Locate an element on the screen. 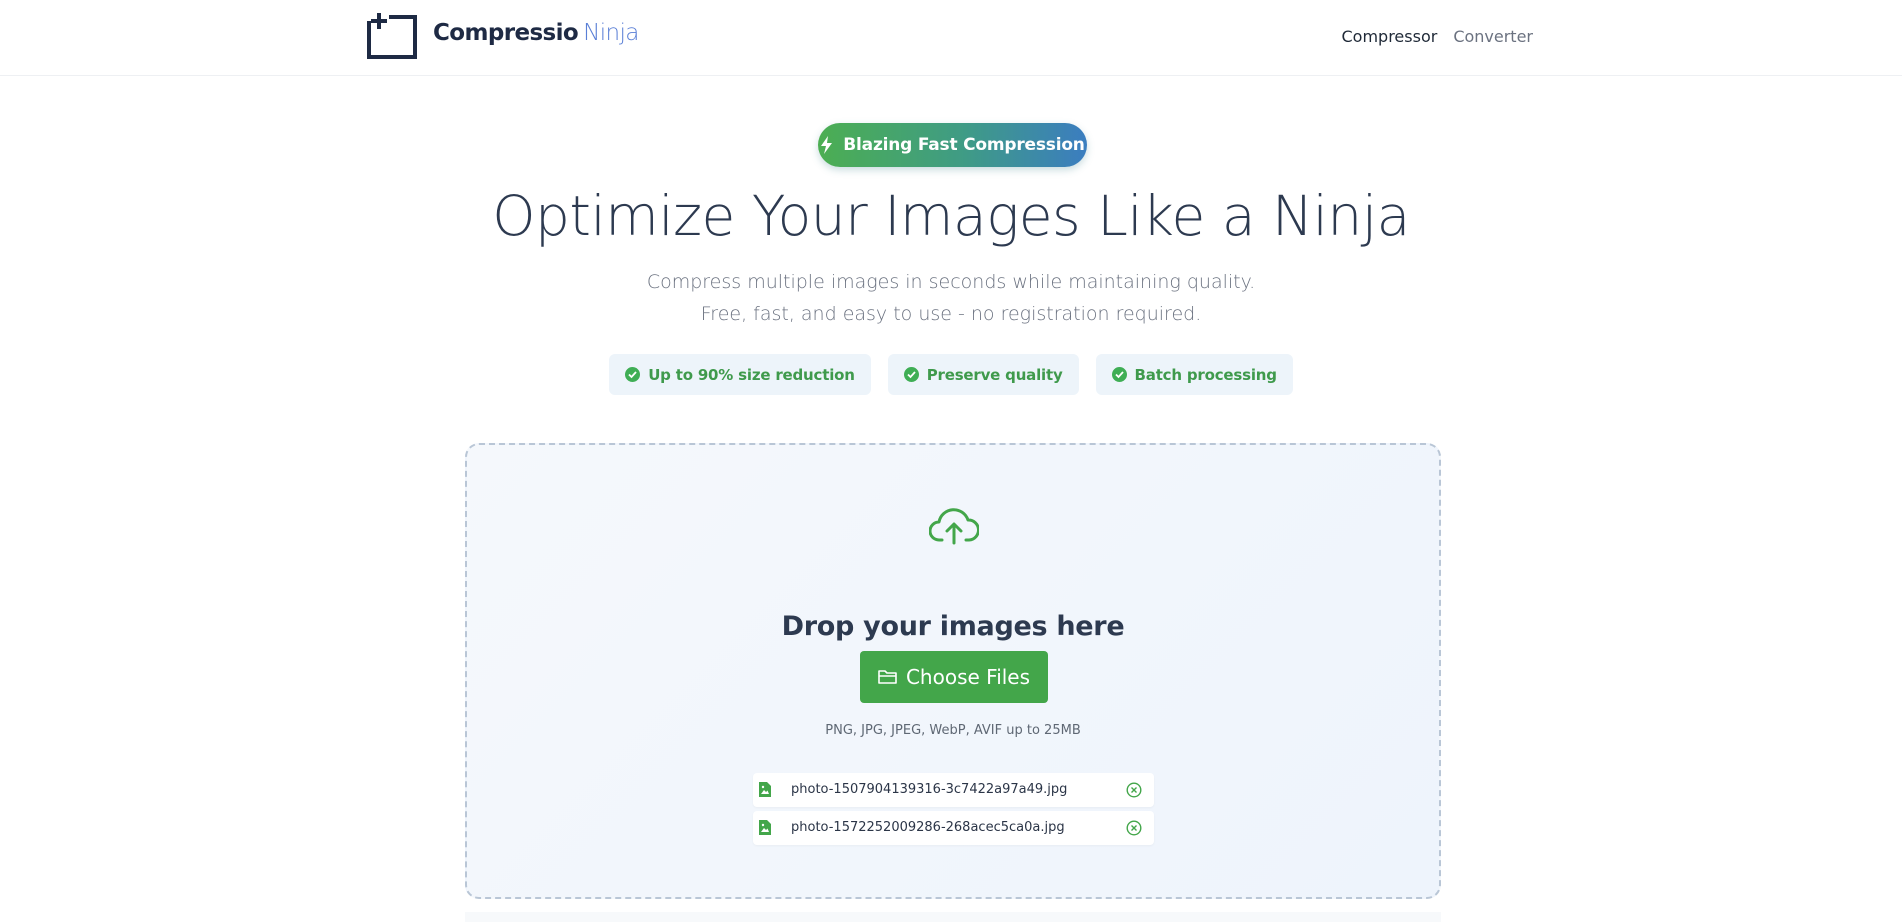 This screenshot has height=922, width=1902. cloud-upload-icon is located at coordinates (954, 526).